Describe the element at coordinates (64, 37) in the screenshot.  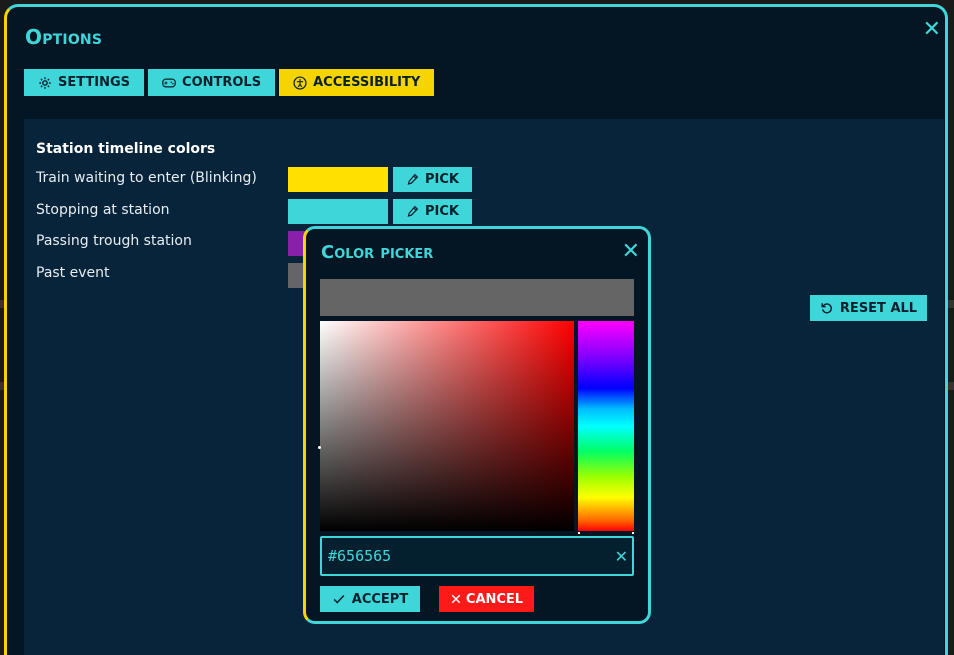
I see `window-title: Options` at that location.